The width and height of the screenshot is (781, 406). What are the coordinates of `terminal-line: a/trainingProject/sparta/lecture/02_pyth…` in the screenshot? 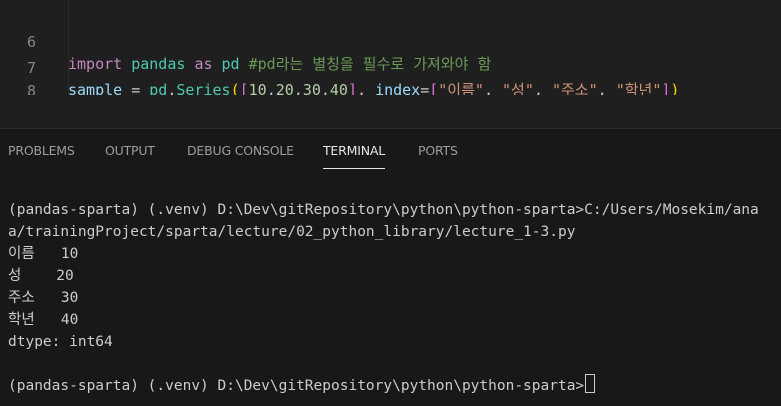 It's located at (292, 232).